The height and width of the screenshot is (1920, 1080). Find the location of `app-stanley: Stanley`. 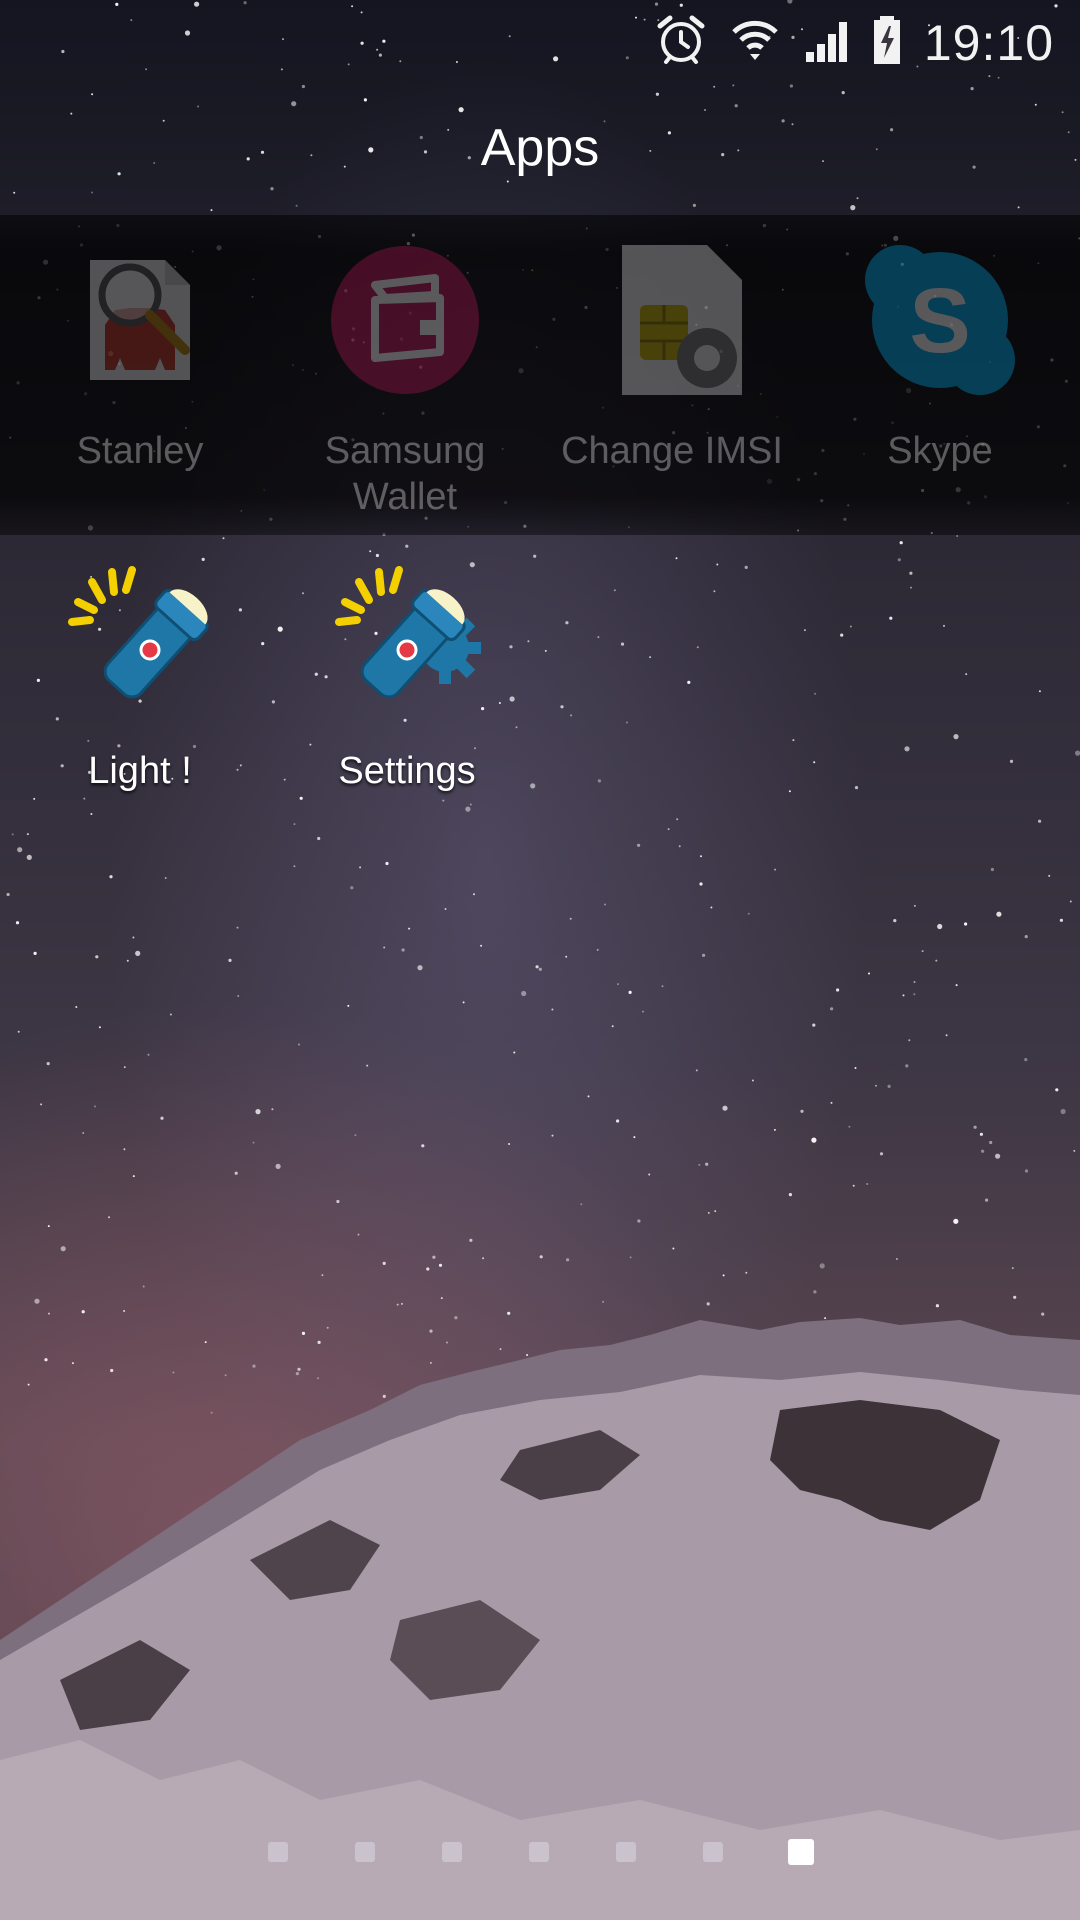

app-stanley: Stanley is located at coordinates (140, 357).